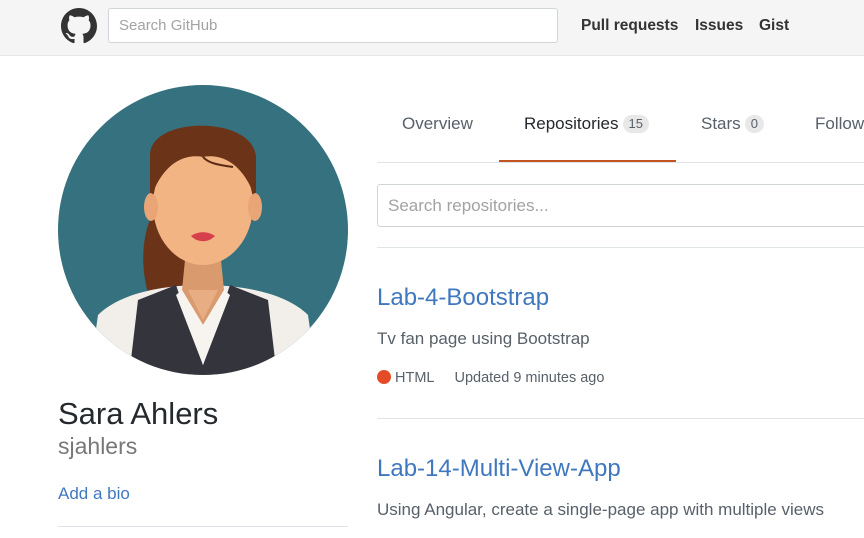 The width and height of the screenshot is (864, 538). Describe the element at coordinates (620, 205) in the screenshot. I see `search-repositories-input` at that location.